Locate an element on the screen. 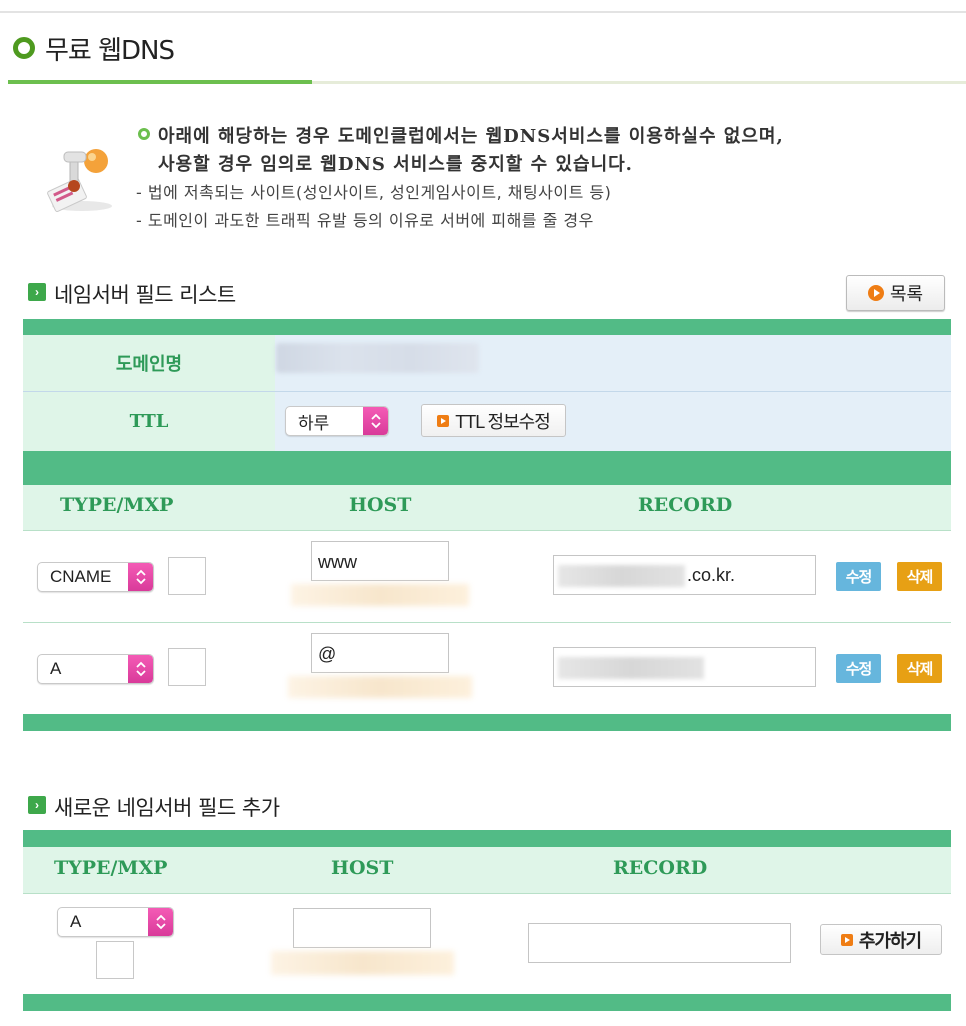 The width and height of the screenshot is (966, 1026). list-button-label: 목록 is located at coordinates (906, 294).